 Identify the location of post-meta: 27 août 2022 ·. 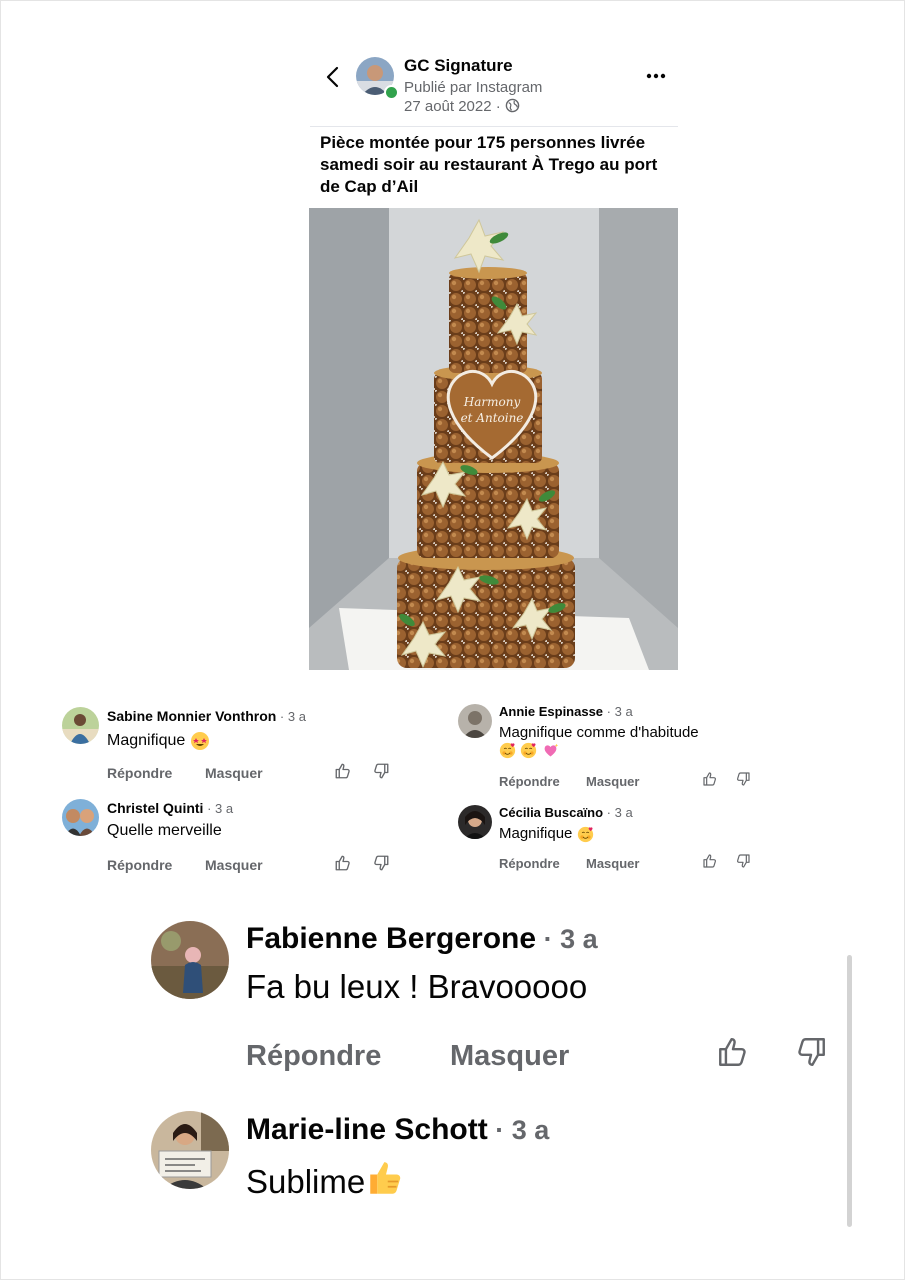
(462, 106).